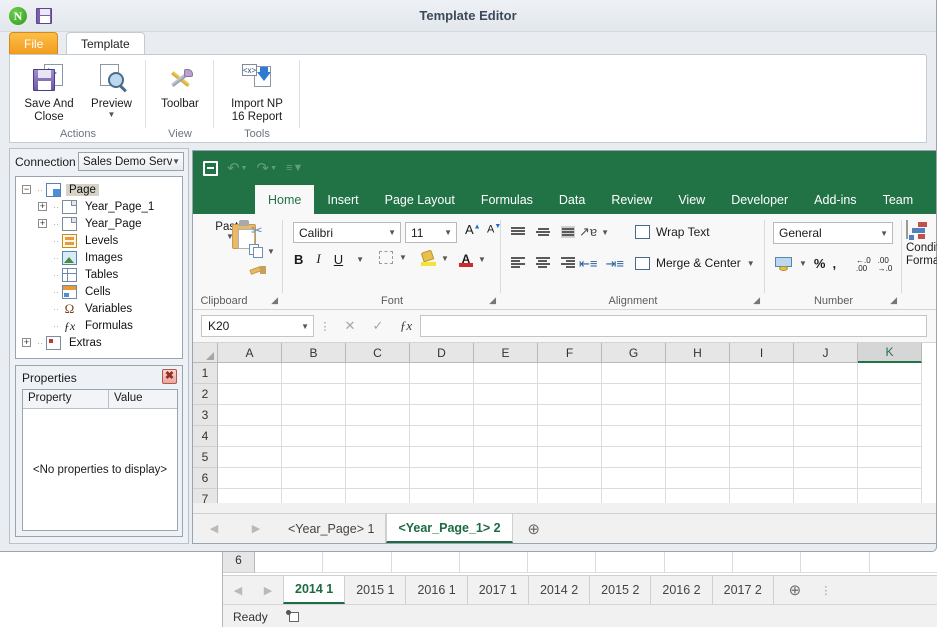 This screenshot has height=627, width=937. I want to click on underline-button: U, so click(338, 259).